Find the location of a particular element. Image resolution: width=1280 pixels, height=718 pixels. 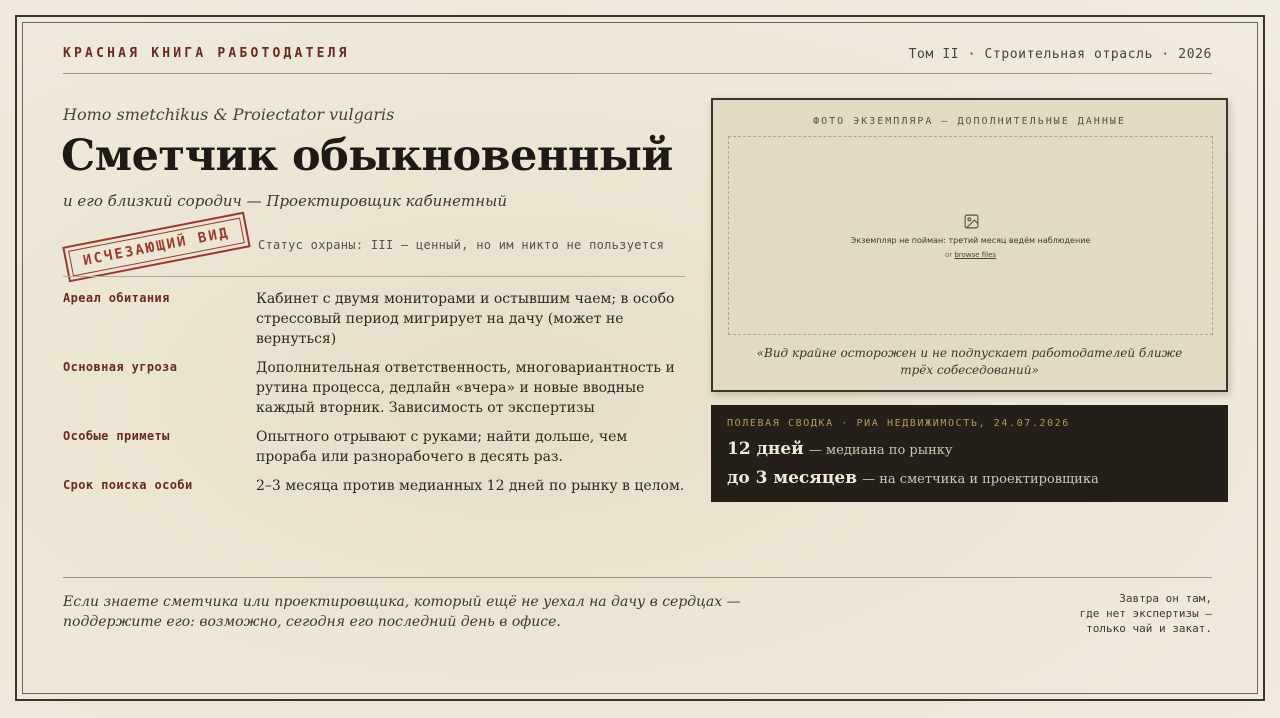

field-report-row: 12 дней — медиана по рынку is located at coordinates (840, 449).